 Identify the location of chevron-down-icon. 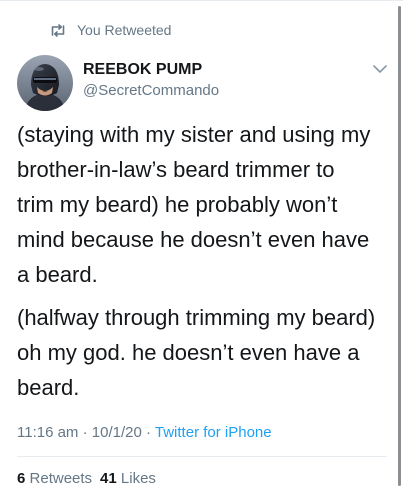
(380, 69).